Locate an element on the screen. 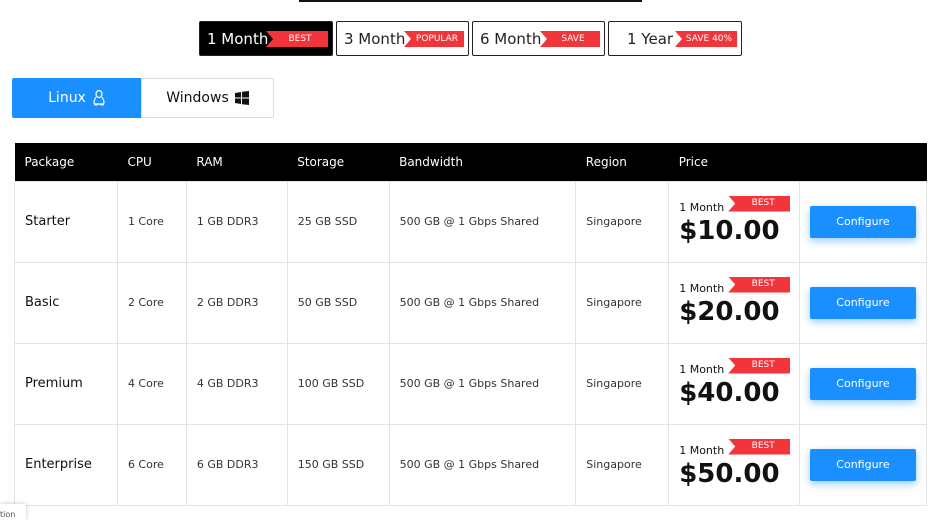 The width and height of the screenshot is (943, 520). os-tab-label: Windows is located at coordinates (197, 98).